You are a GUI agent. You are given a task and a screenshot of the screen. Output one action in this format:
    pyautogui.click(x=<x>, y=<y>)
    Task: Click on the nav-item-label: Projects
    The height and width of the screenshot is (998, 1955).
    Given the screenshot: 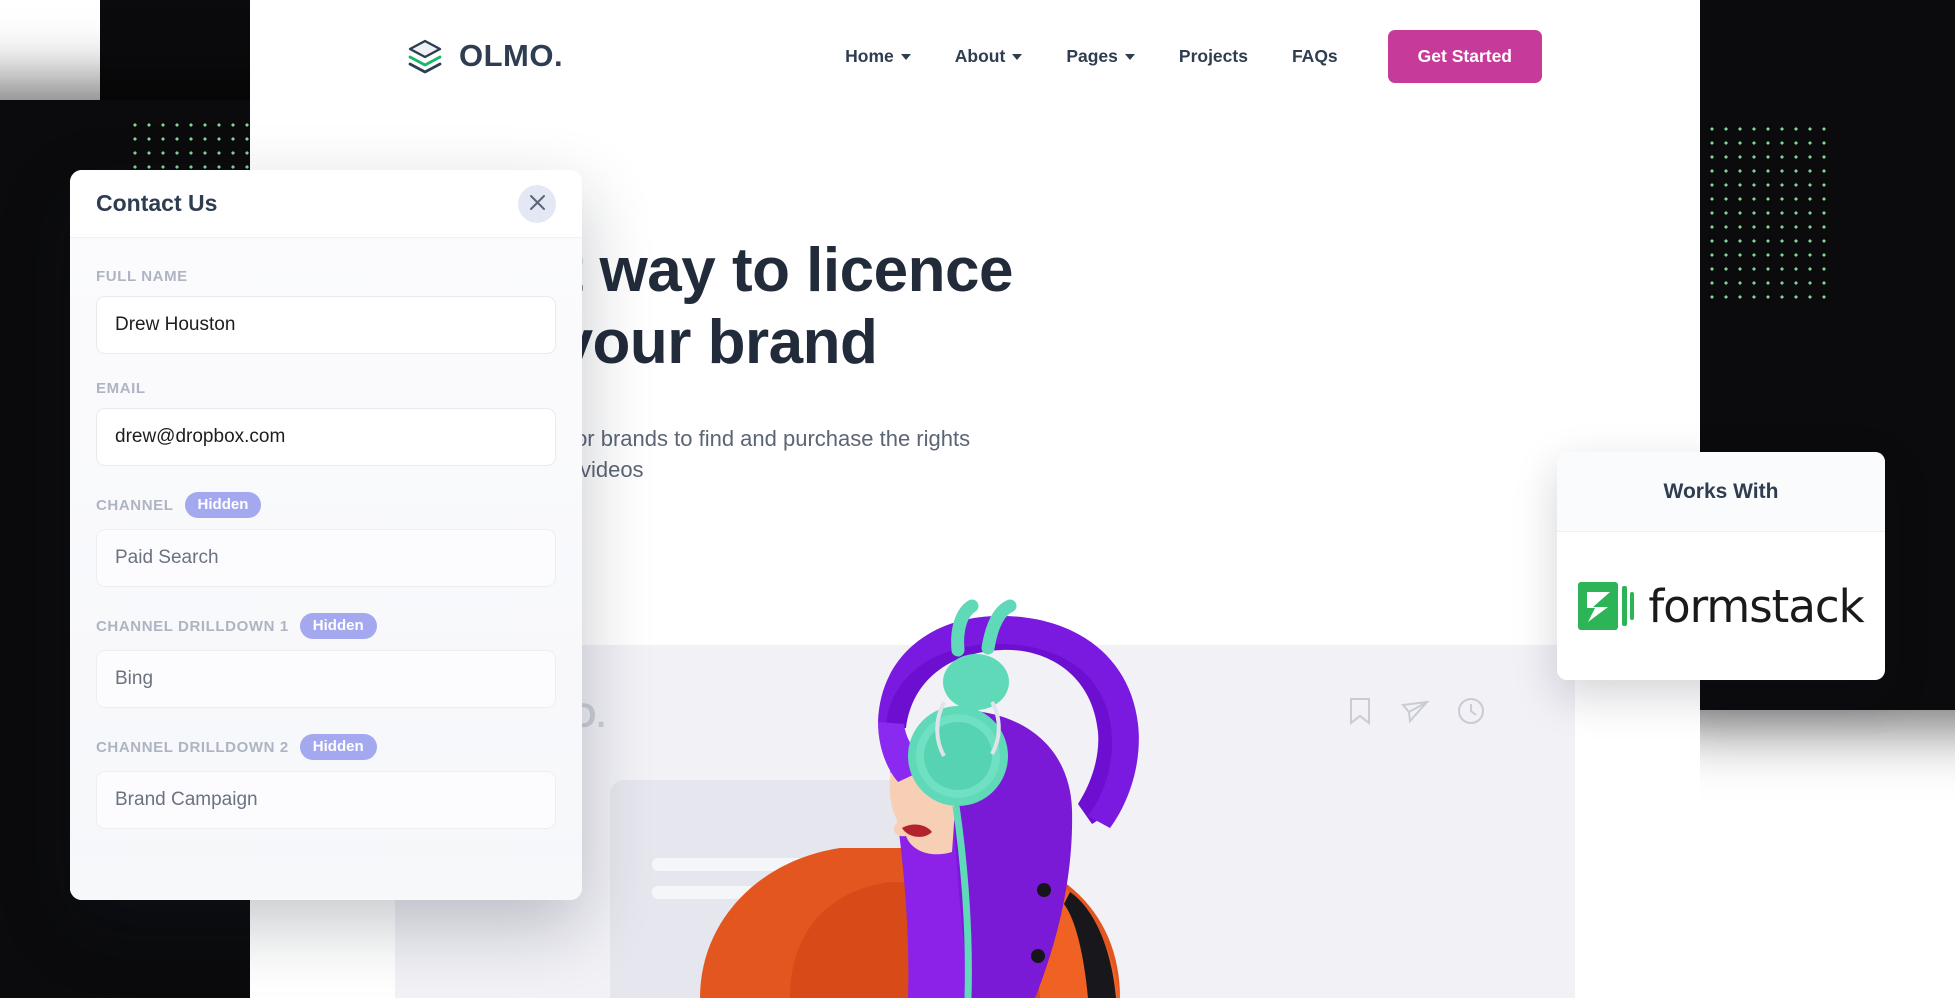 What is the action you would take?
    pyautogui.click(x=1213, y=55)
    